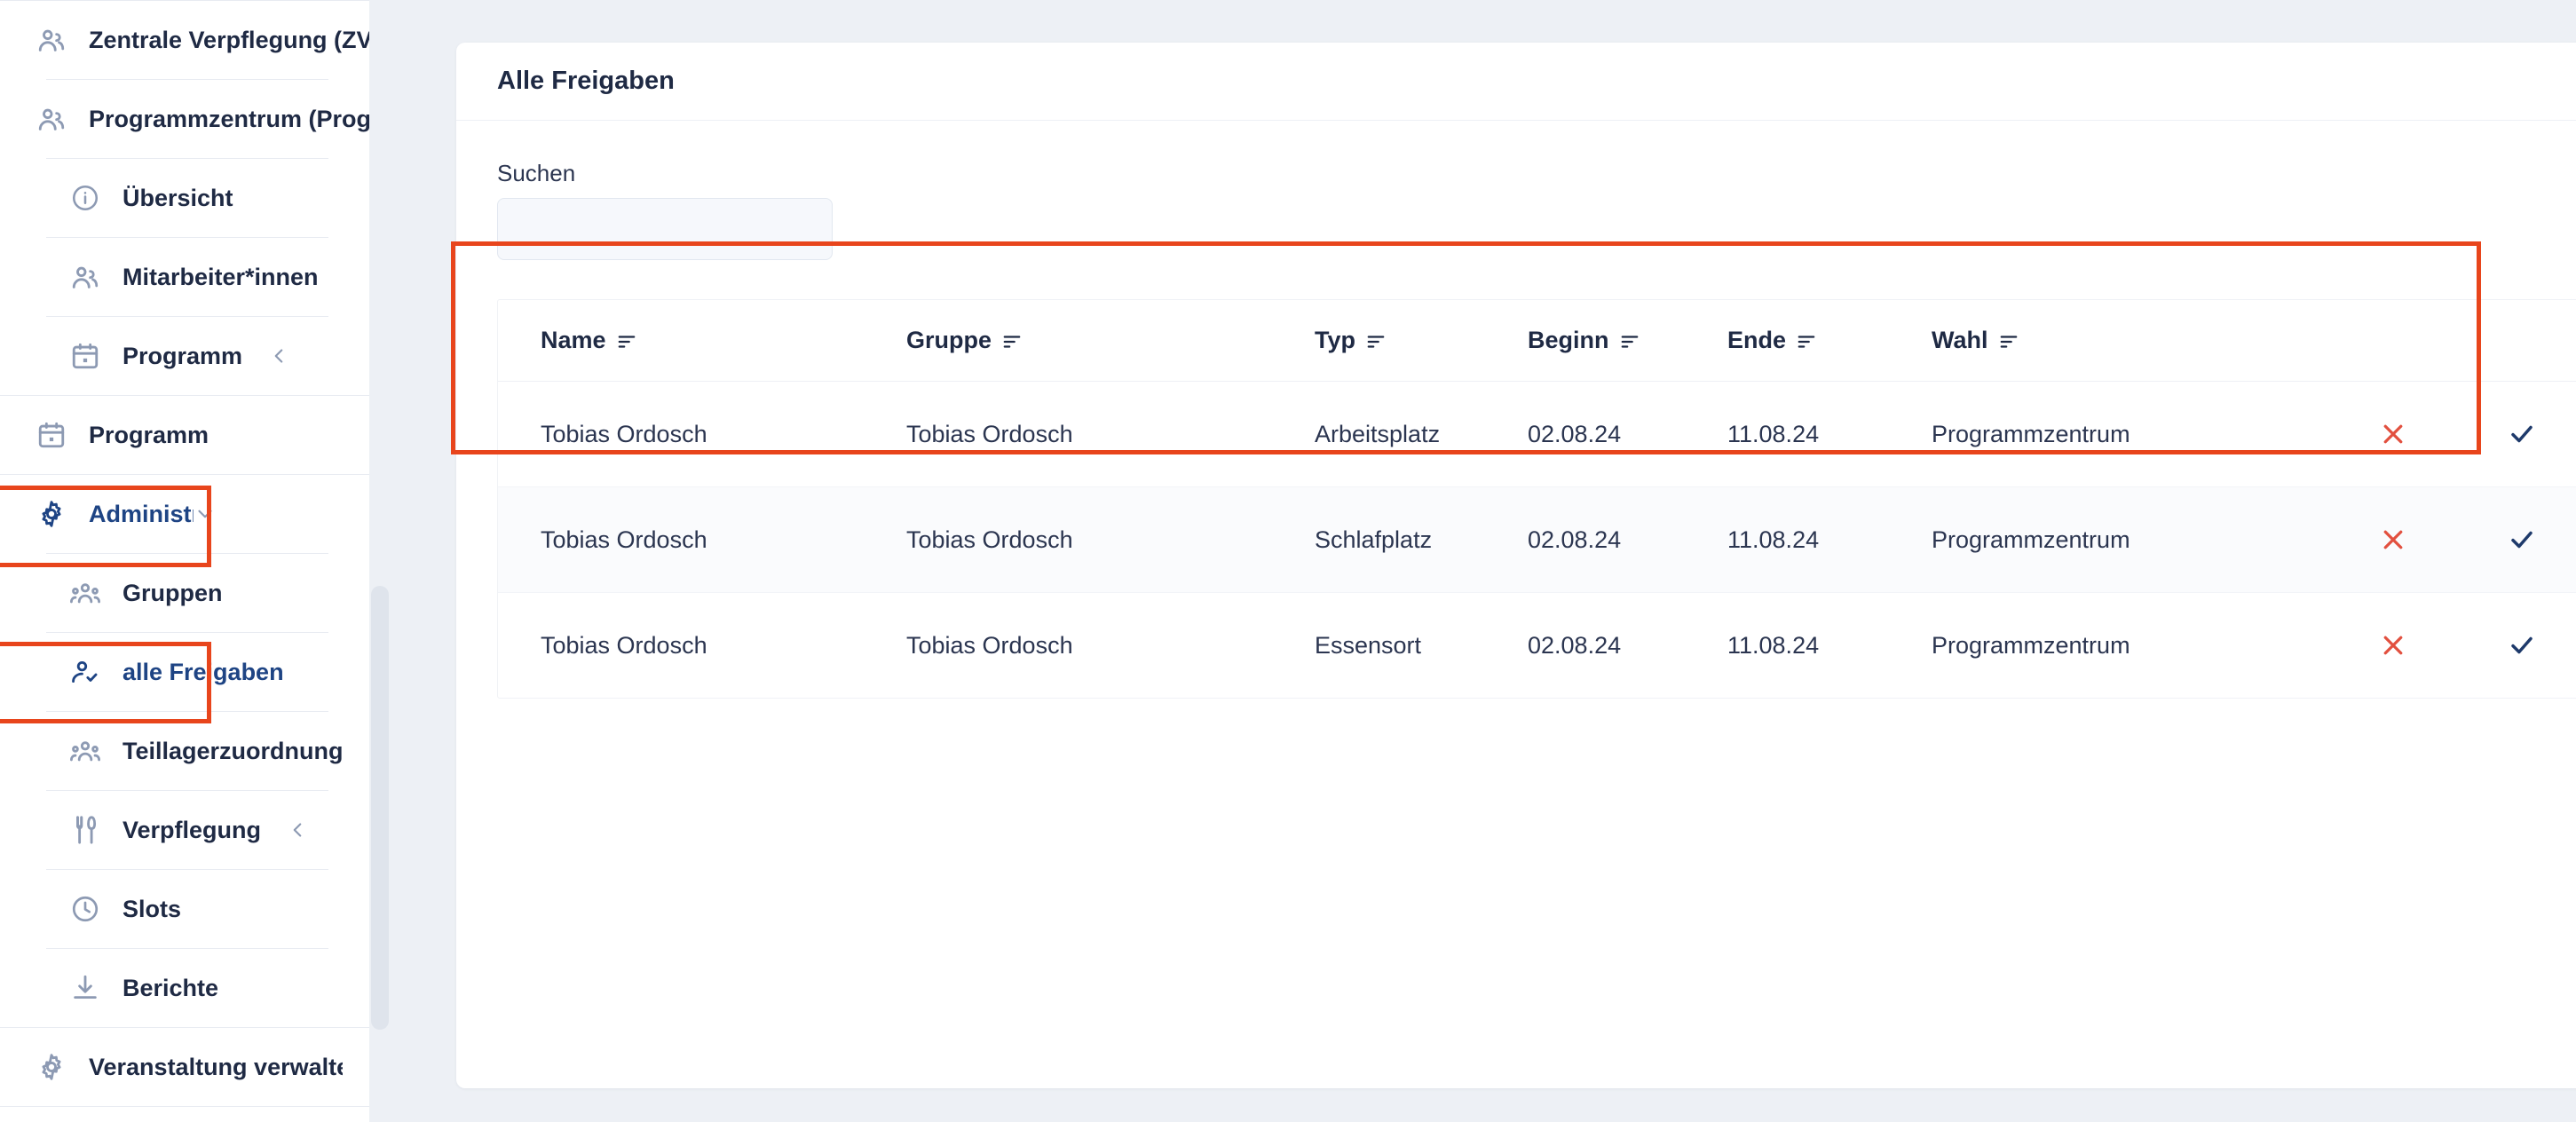 Image resolution: width=2576 pixels, height=1122 pixels. I want to click on column-header-ende: Ende, so click(1829, 341).